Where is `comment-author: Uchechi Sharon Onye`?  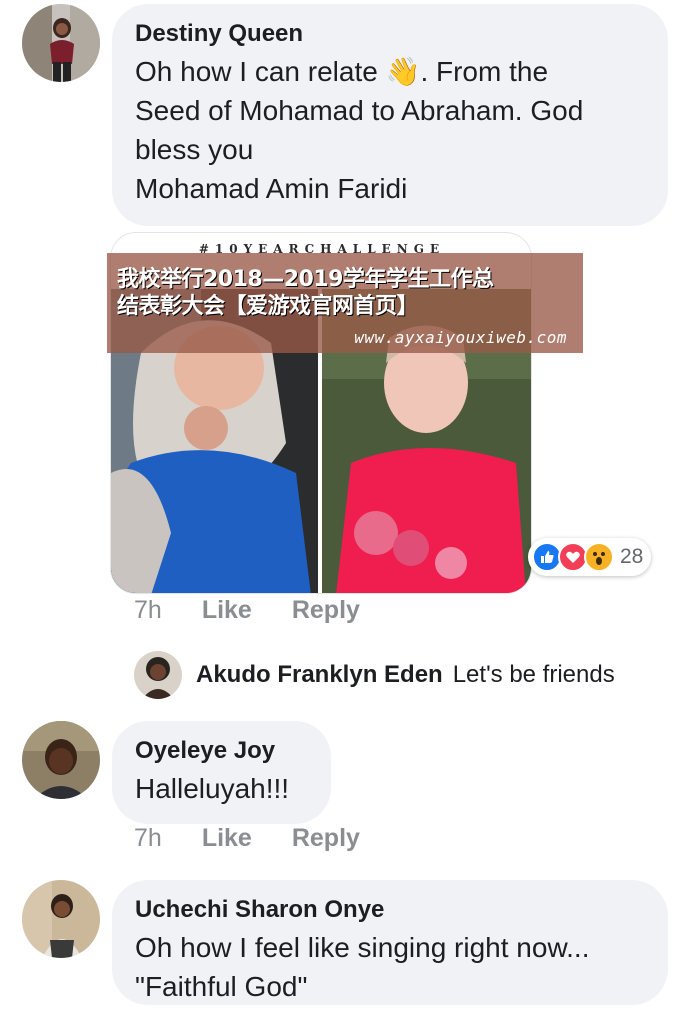 comment-author: Uchechi Sharon Onye is located at coordinates (389, 910).